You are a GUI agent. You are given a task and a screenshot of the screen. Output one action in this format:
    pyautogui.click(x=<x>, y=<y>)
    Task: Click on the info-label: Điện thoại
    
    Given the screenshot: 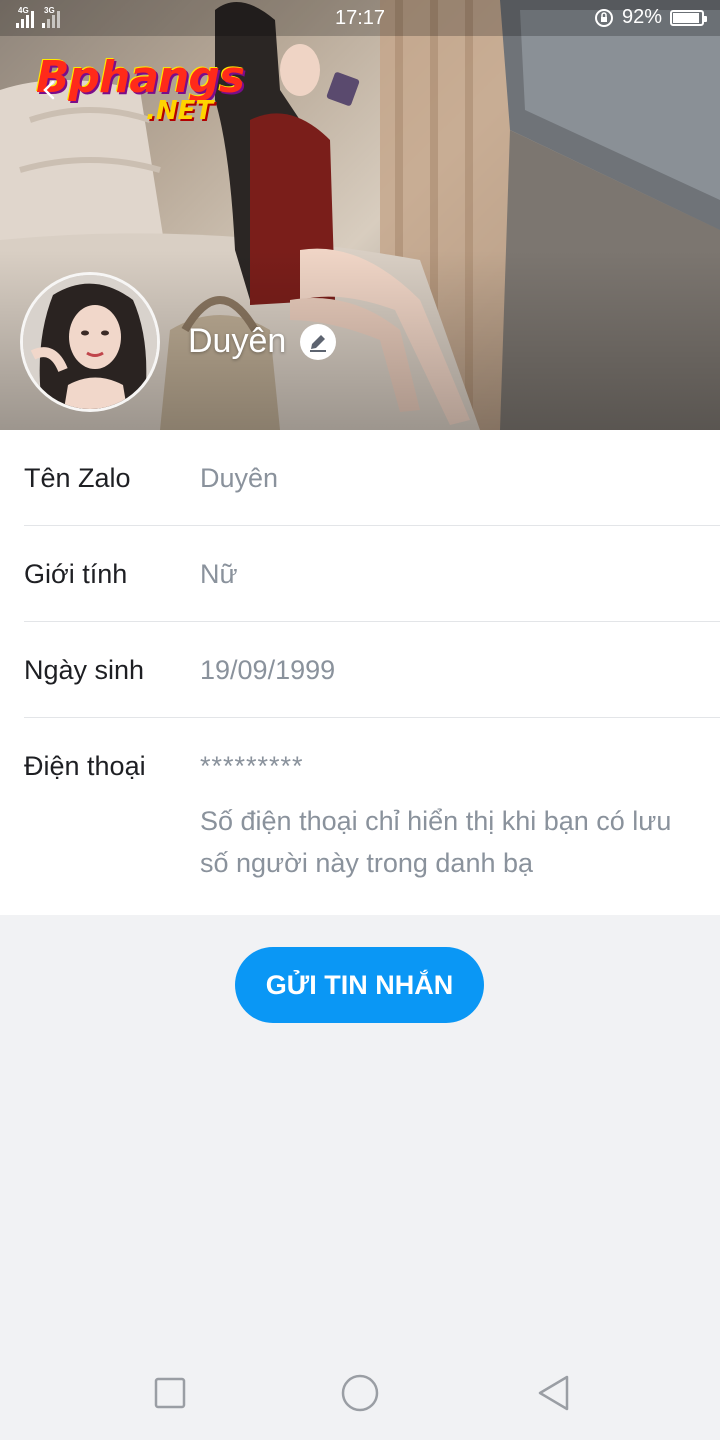 What is the action you would take?
    pyautogui.click(x=85, y=766)
    